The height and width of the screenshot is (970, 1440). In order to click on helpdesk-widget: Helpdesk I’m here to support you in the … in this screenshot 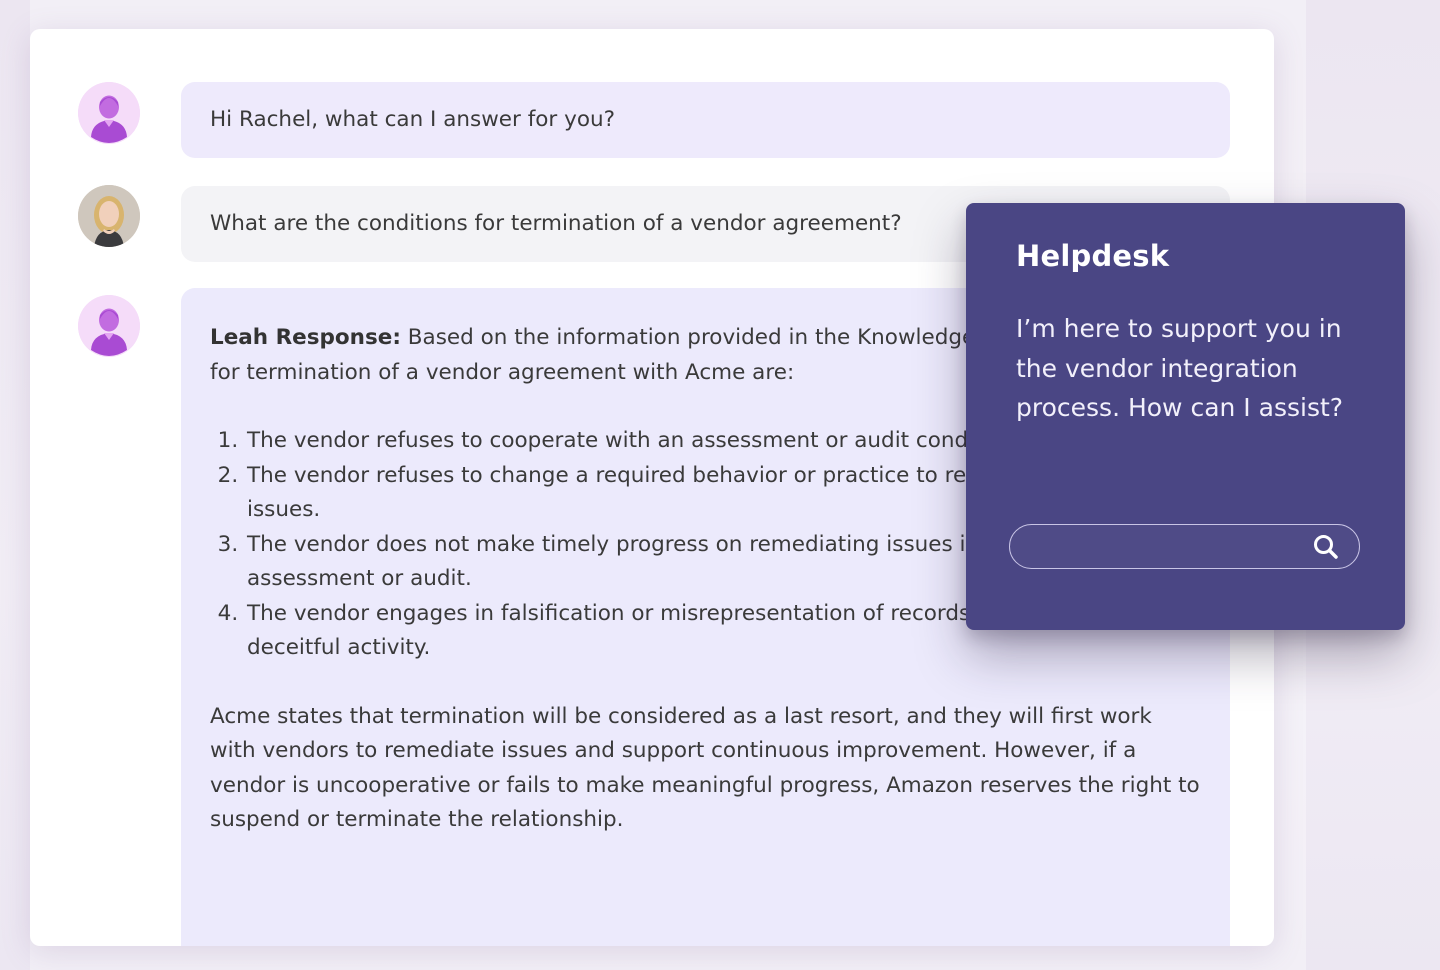, I will do `click(1185, 416)`.